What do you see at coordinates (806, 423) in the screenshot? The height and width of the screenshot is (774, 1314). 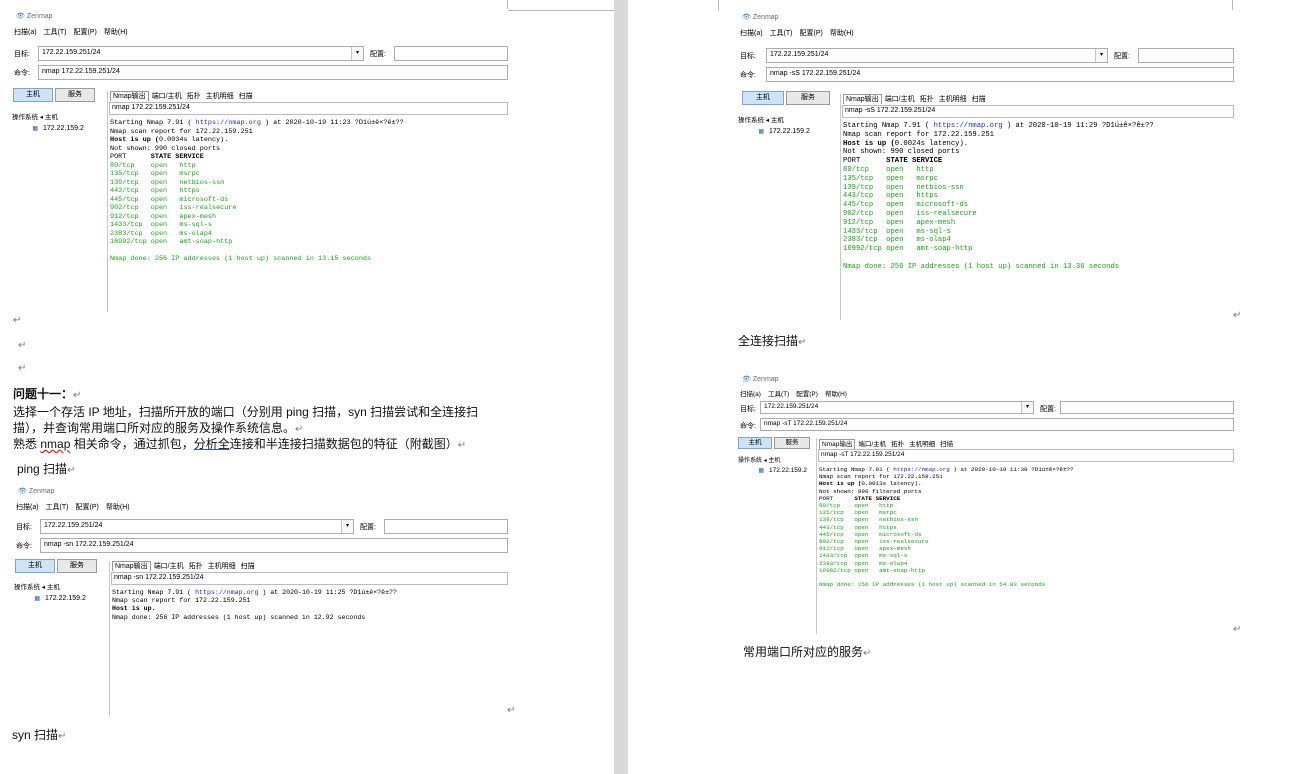 I see `command-value: nmap -sT 172.22.159.251/24` at bounding box center [806, 423].